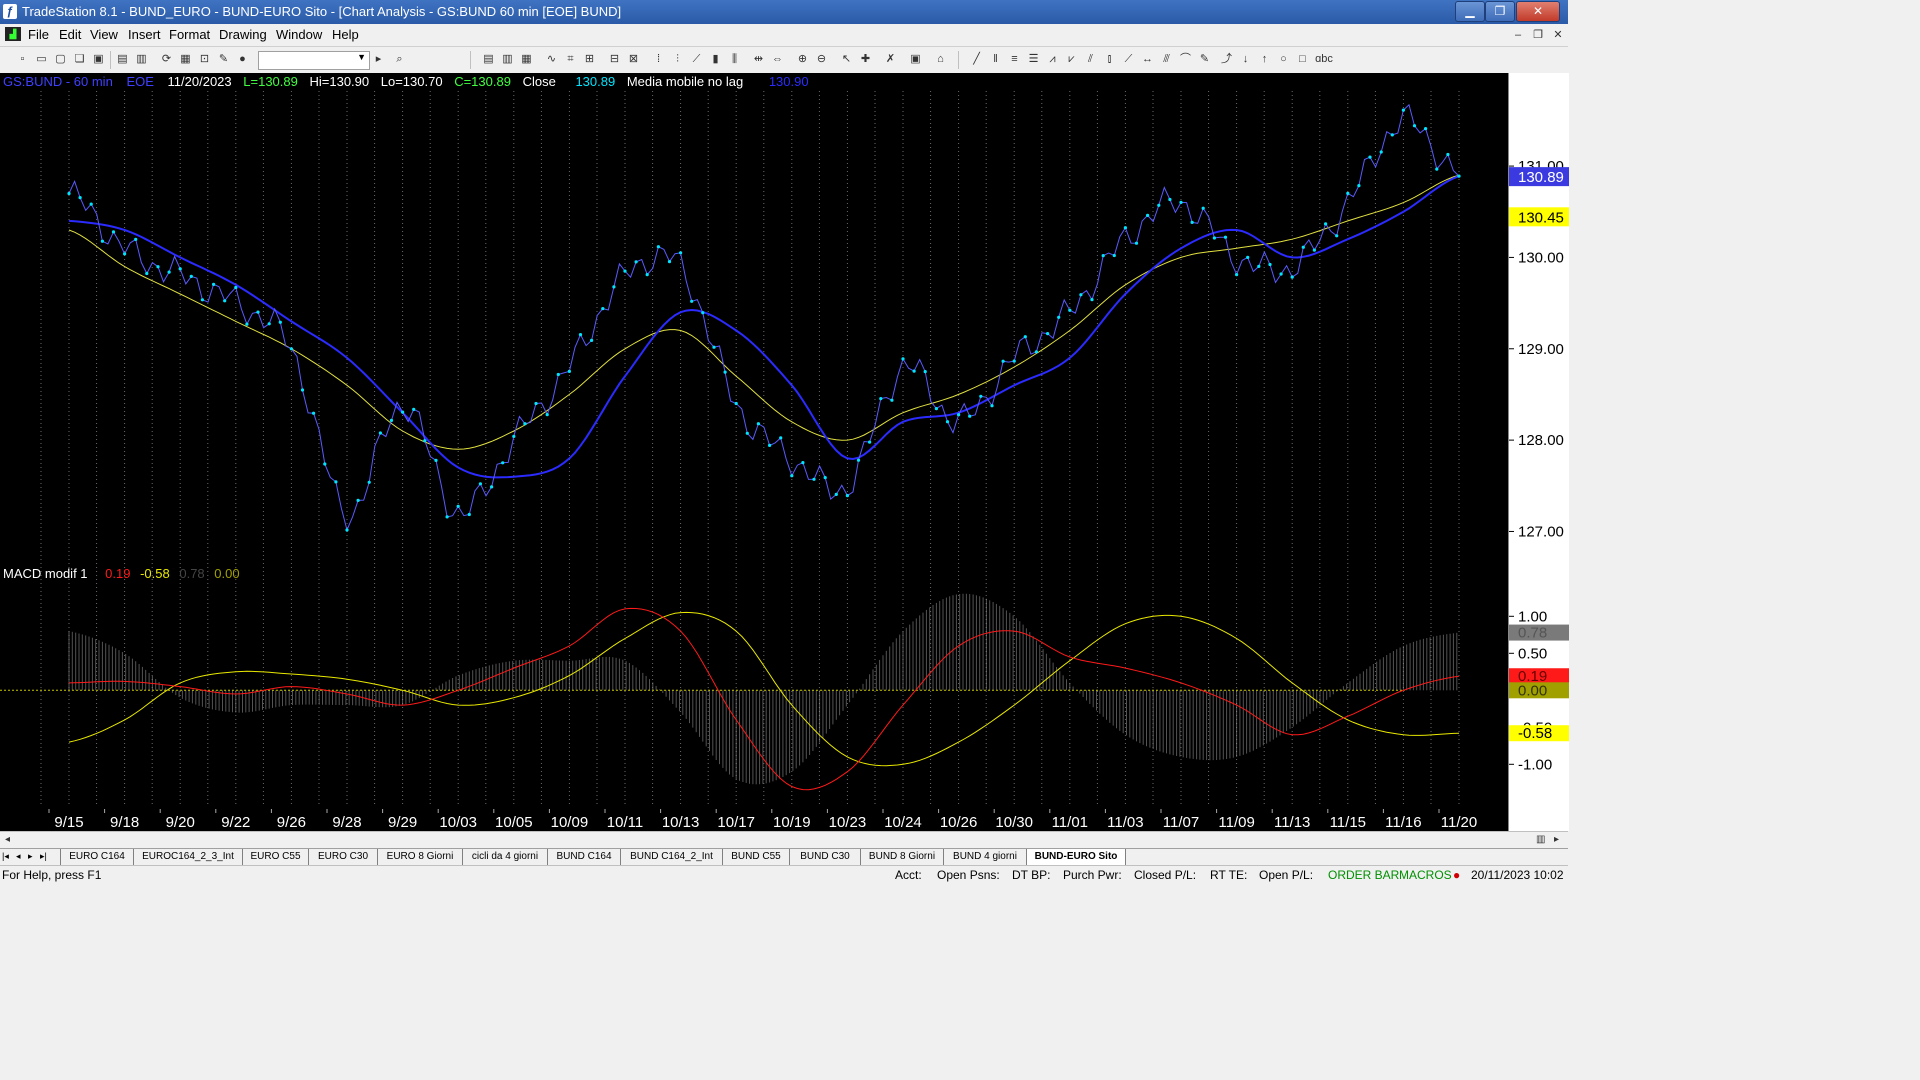  What do you see at coordinates (505, 857) in the screenshot?
I see `tab-cicli-da-4-giorni: cicli da 4 giorni` at bounding box center [505, 857].